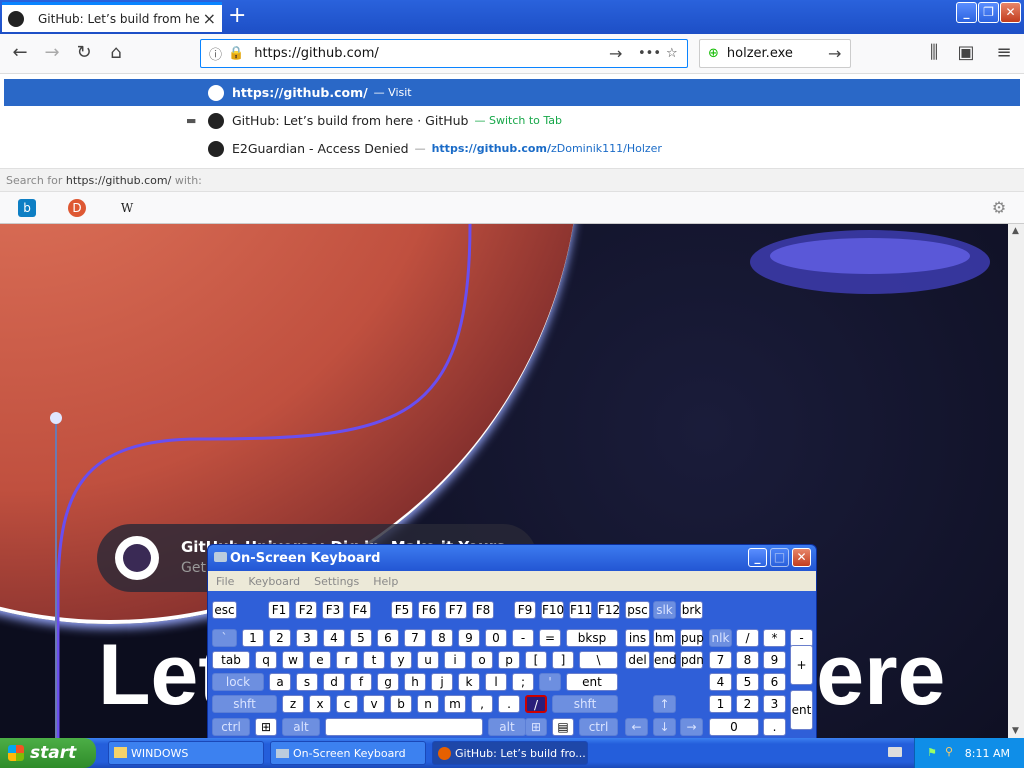 The height and width of the screenshot is (768, 1024). Describe the element at coordinates (52, 52) in the screenshot. I see `forward-icon: →` at that location.